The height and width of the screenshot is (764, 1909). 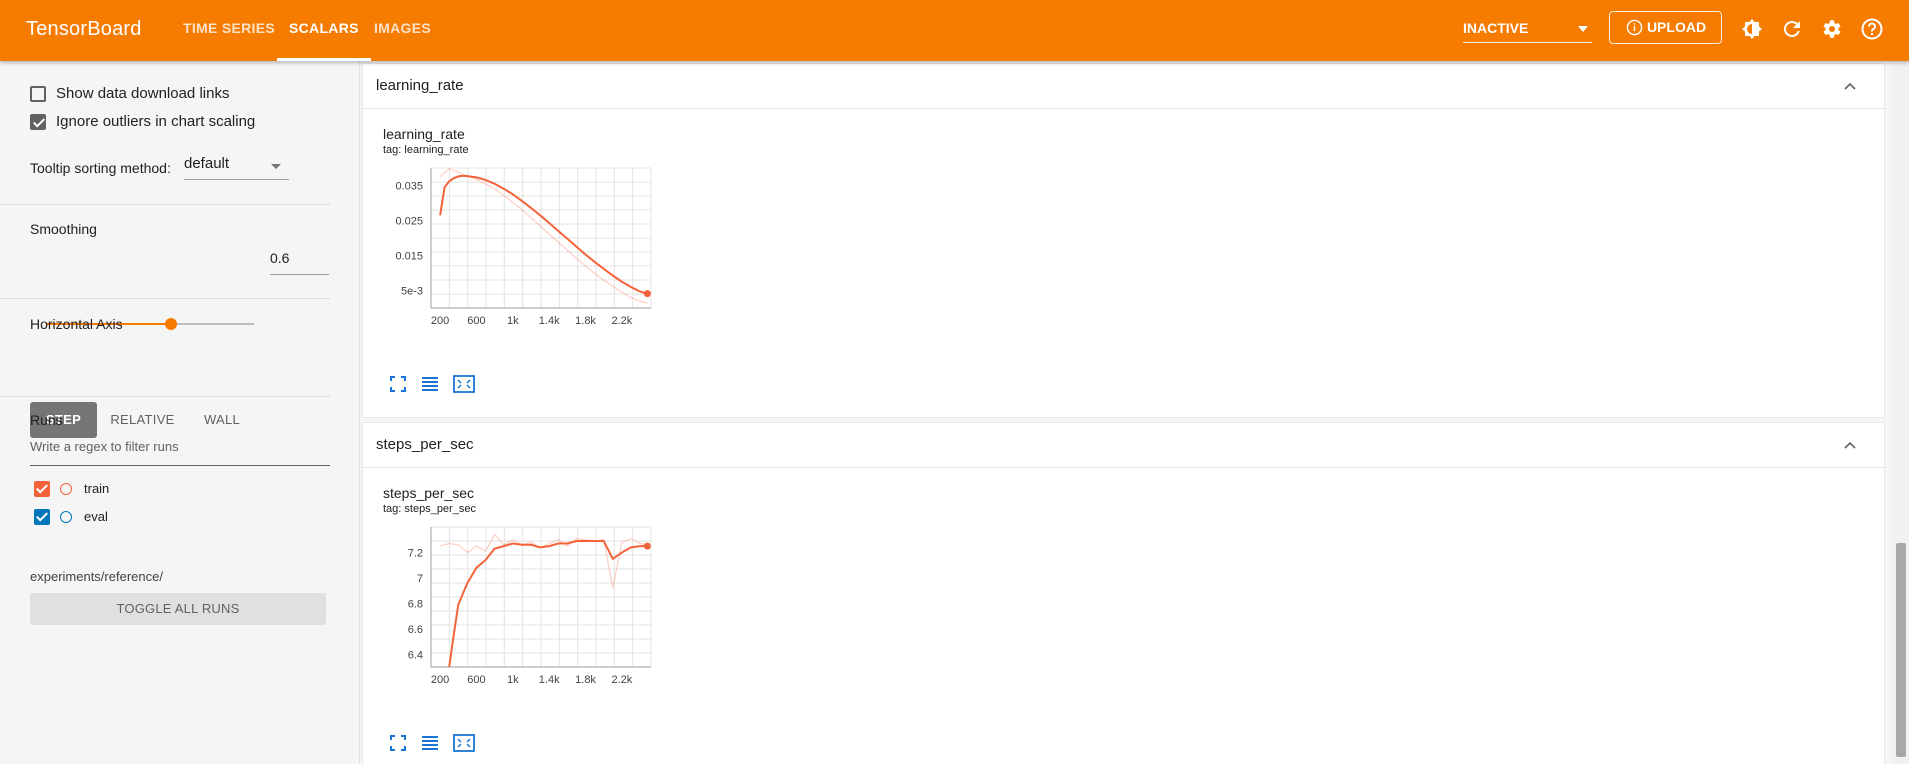 I want to click on y-tick-label: 7, so click(x=420, y=579).